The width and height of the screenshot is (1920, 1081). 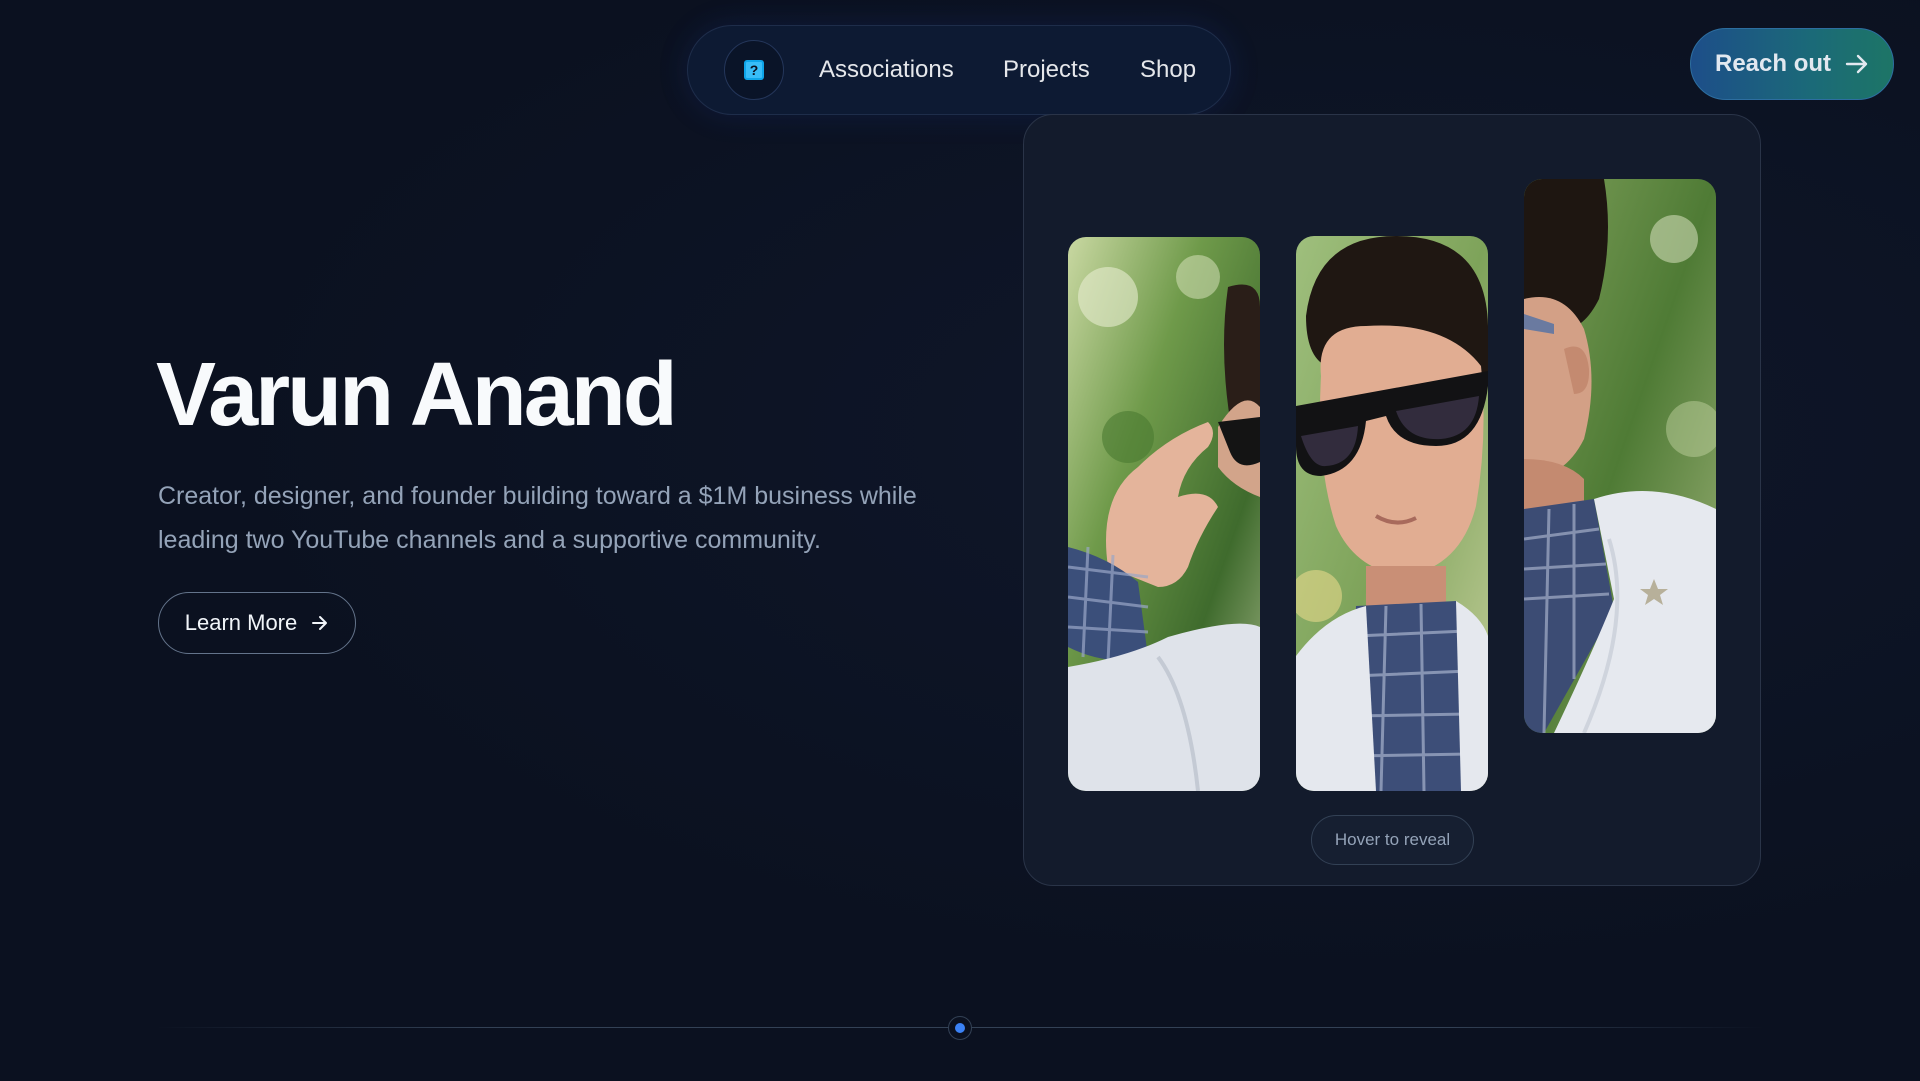 I want to click on nav-link-projects: Projects, so click(x=1046, y=70).